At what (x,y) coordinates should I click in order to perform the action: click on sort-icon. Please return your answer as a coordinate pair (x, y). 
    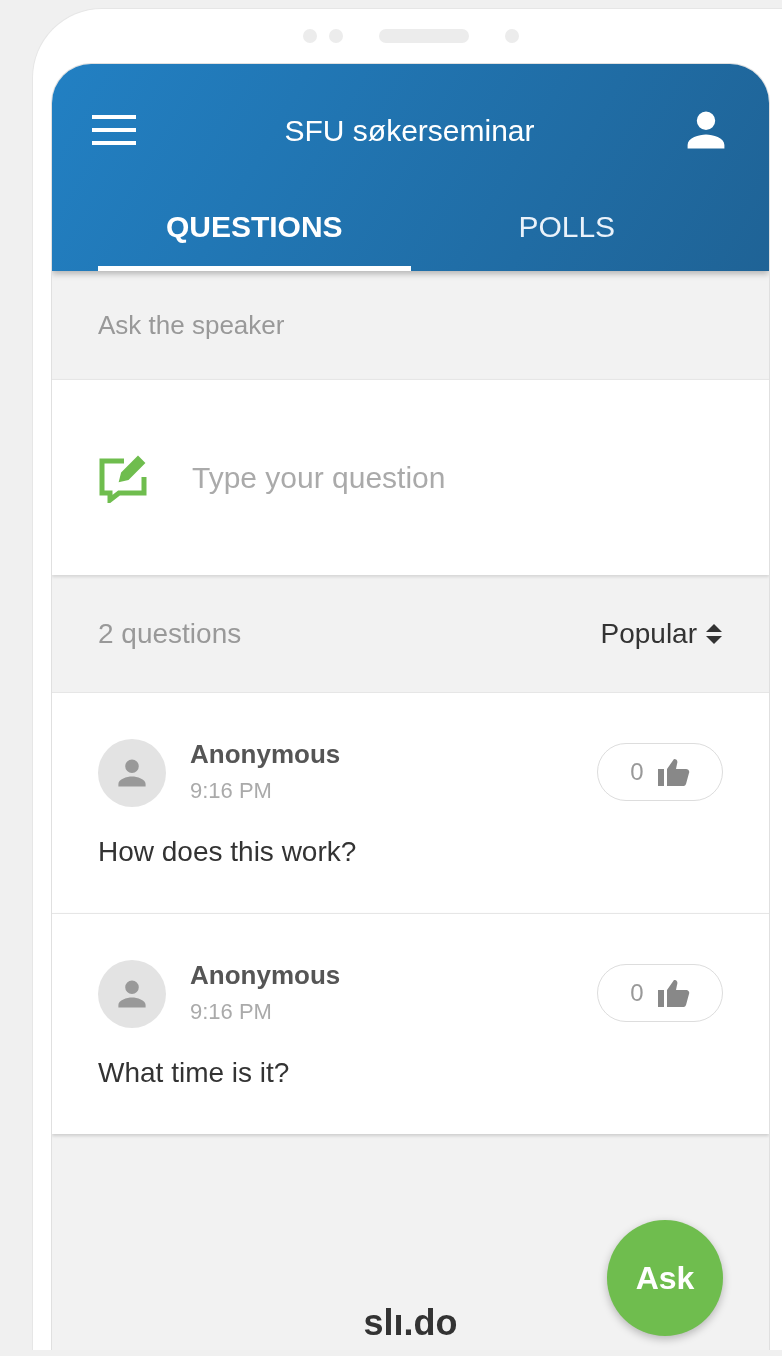
    Looking at the image, I should click on (714, 633).